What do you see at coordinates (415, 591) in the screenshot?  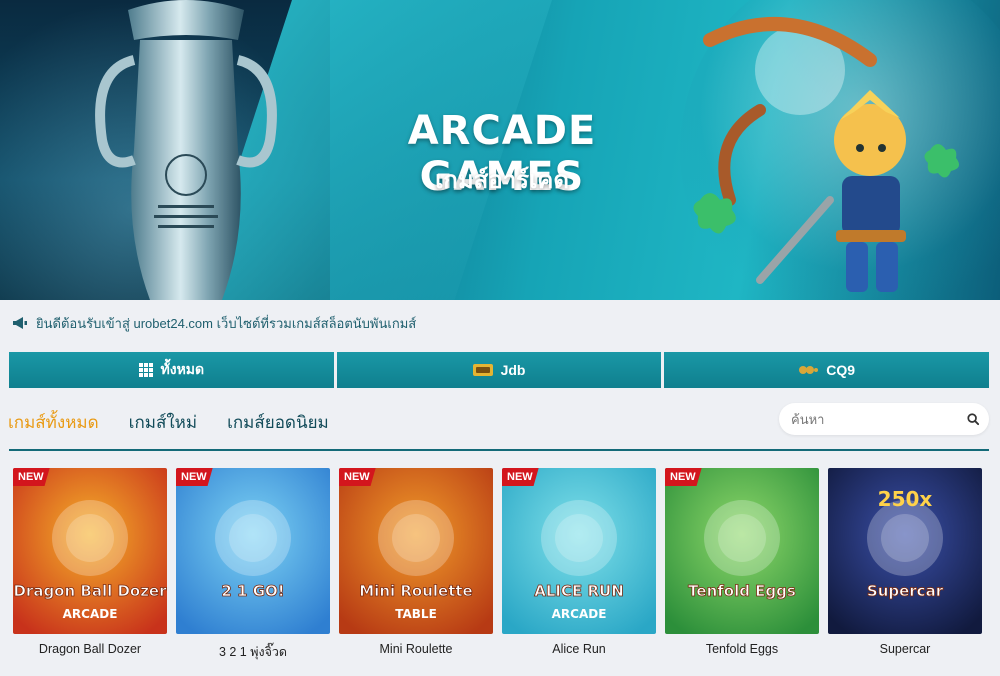 I see `game-art-title: Mini Roulette` at bounding box center [415, 591].